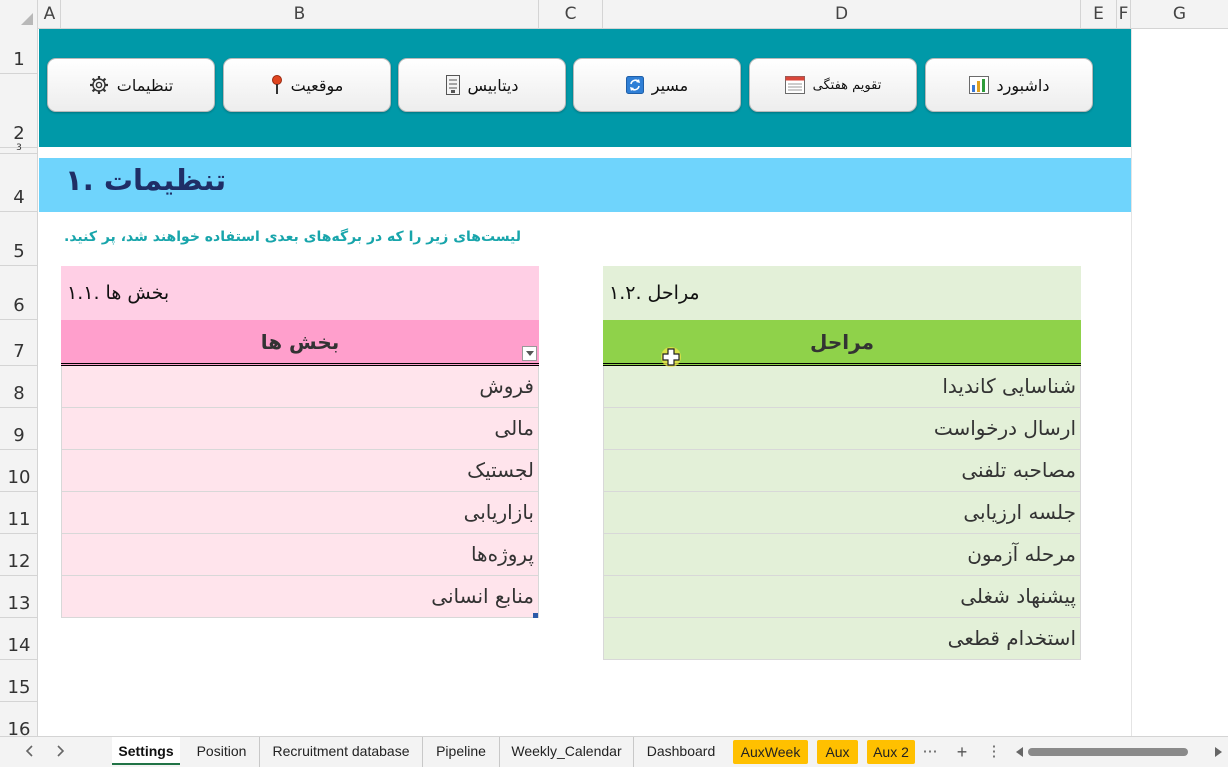  I want to click on table-row: بازاریابی, so click(300, 513).